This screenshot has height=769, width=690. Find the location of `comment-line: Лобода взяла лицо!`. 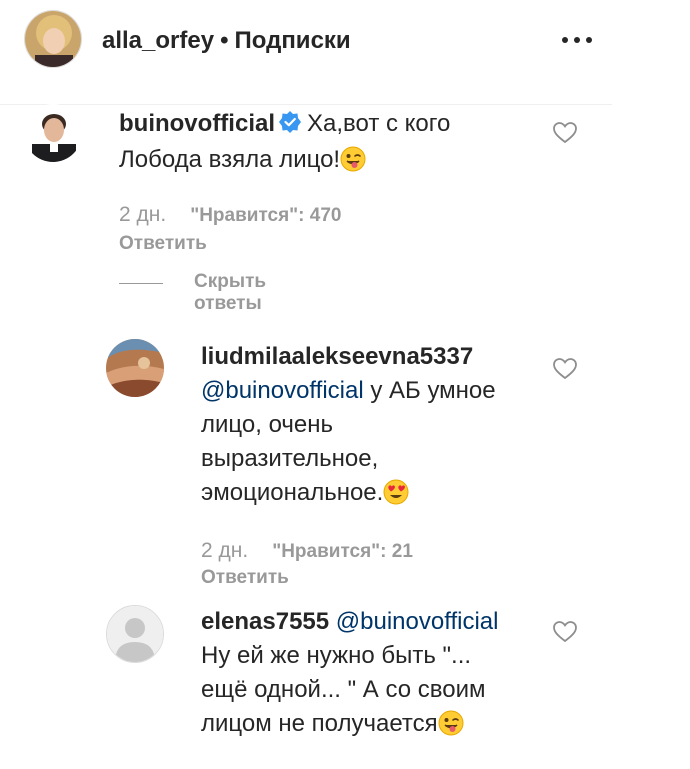

comment-line: Лобода взяла лицо! is located at coordinates (230, 159).